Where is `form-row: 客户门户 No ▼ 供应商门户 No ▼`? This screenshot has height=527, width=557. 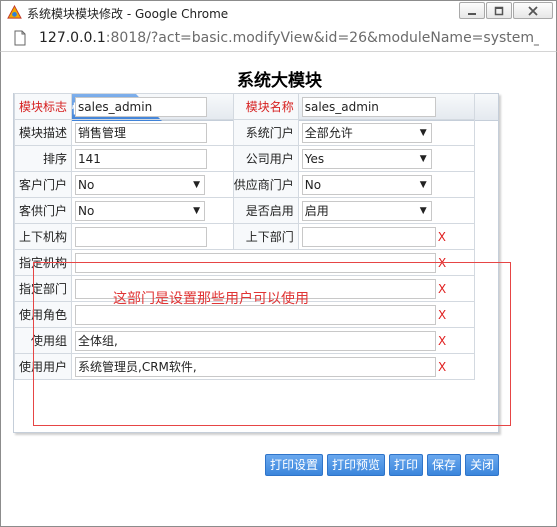 form-row: 客户门户 No ▼ 供应商门户 No ▼ is located at coordinates (244, 184).